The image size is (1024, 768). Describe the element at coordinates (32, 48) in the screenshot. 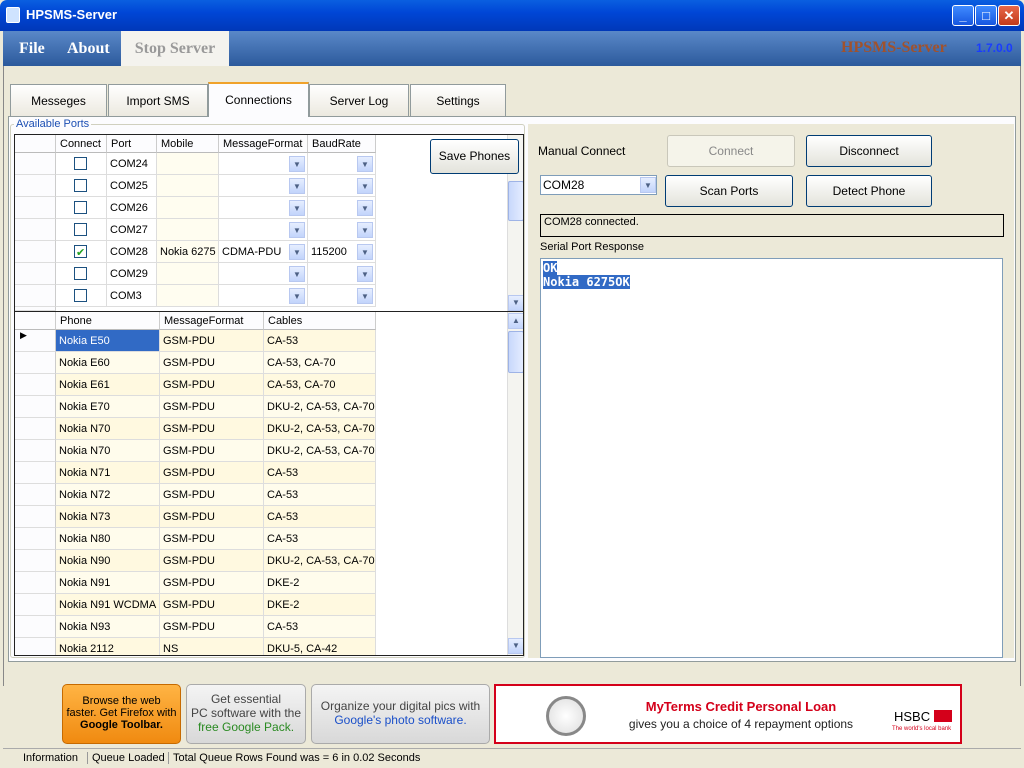

I see `menu-file: File` at that location.